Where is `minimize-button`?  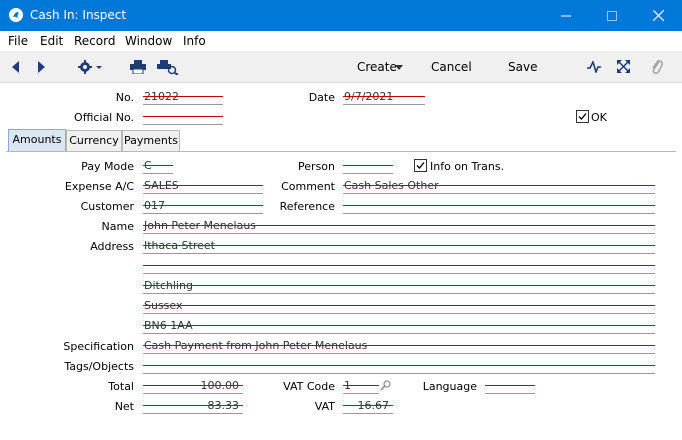
minimize-button is located at coordinates (566, 15).